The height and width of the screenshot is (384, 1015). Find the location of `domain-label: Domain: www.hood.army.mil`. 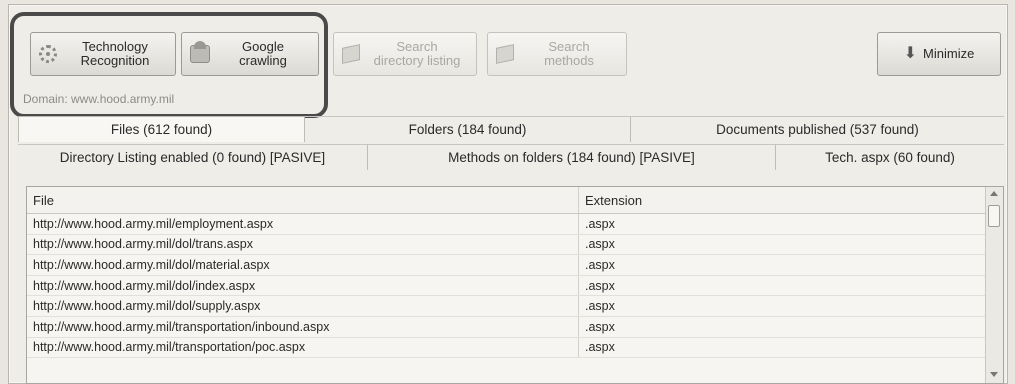

domain-label: Domain: www.hood.army.mil is located at coordinates (99, 99).